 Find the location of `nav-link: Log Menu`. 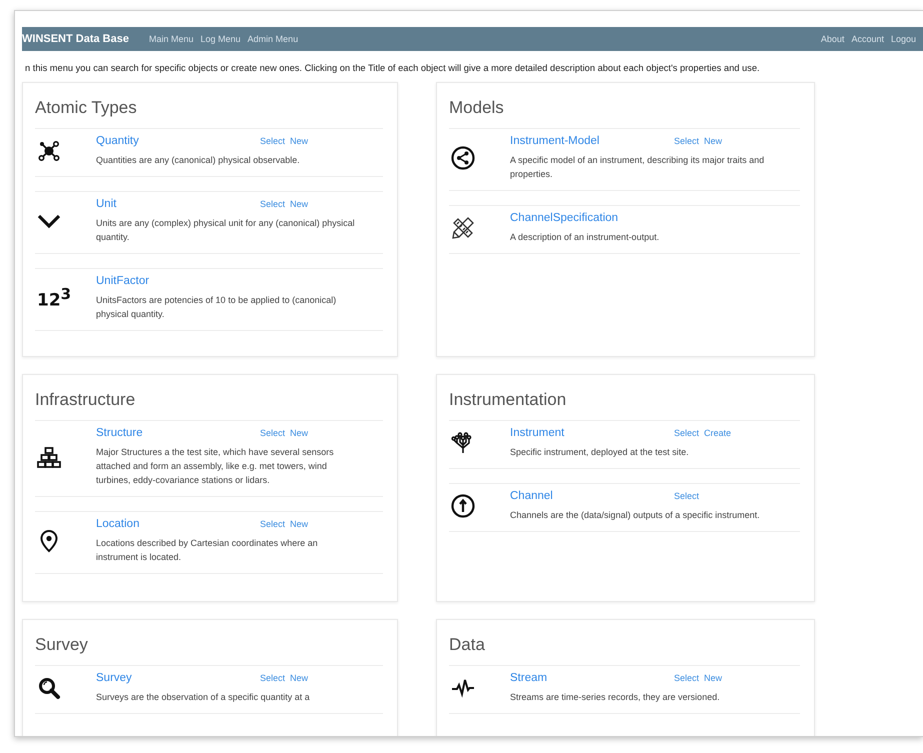

nav-link: Log Menu is located at coordinates (220, 39).